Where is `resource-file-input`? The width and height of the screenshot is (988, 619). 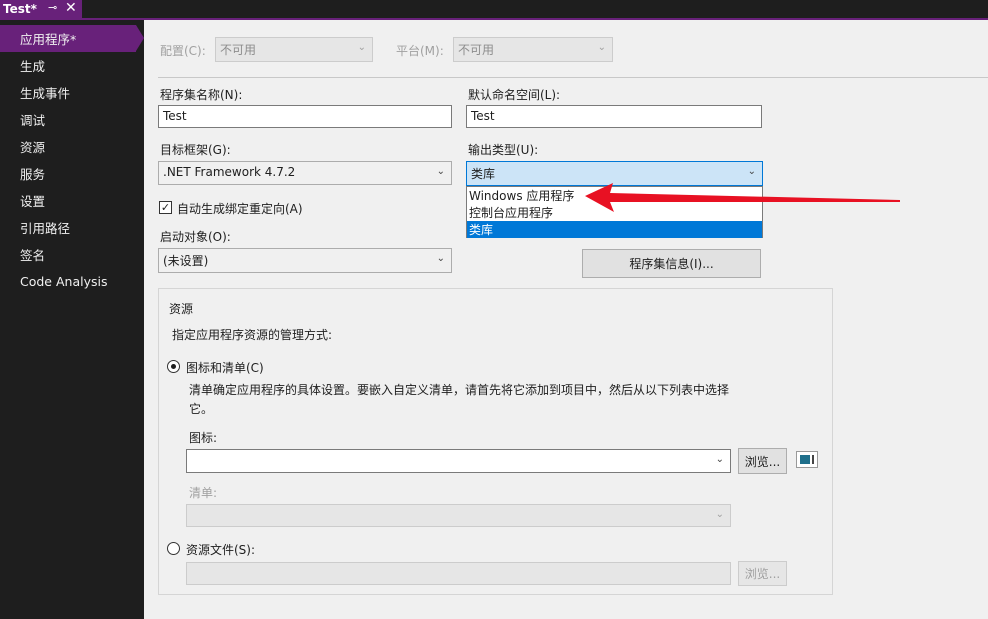
resource-file-input is located at coordinates (458, 573).